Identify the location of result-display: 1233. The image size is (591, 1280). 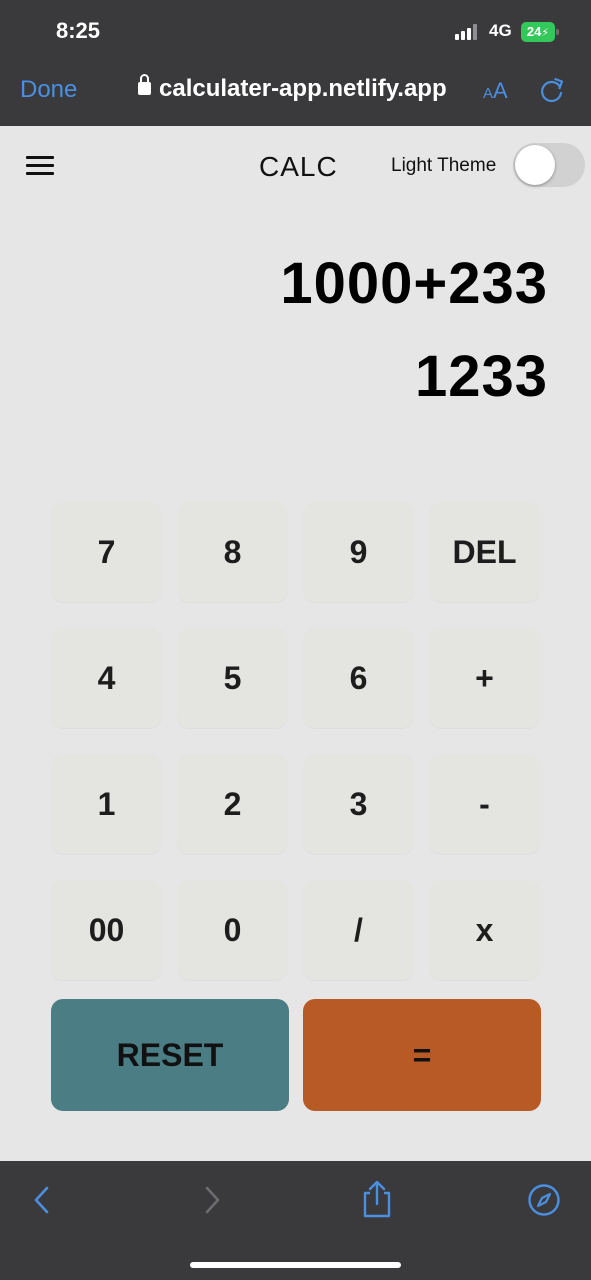
(481, 376).